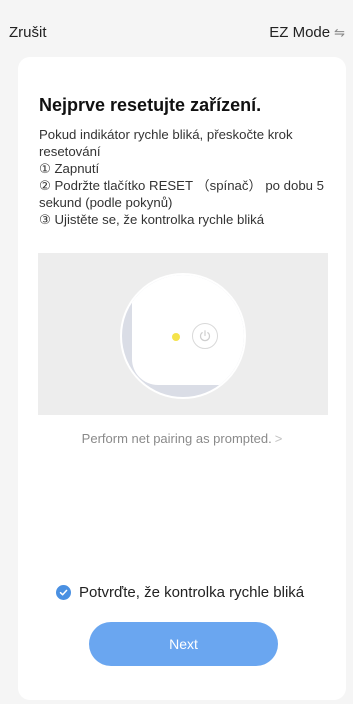  What do you see at coordinates (63, 592) in the screenshot?
I see `check-icon` at bounding box center [63, 592].